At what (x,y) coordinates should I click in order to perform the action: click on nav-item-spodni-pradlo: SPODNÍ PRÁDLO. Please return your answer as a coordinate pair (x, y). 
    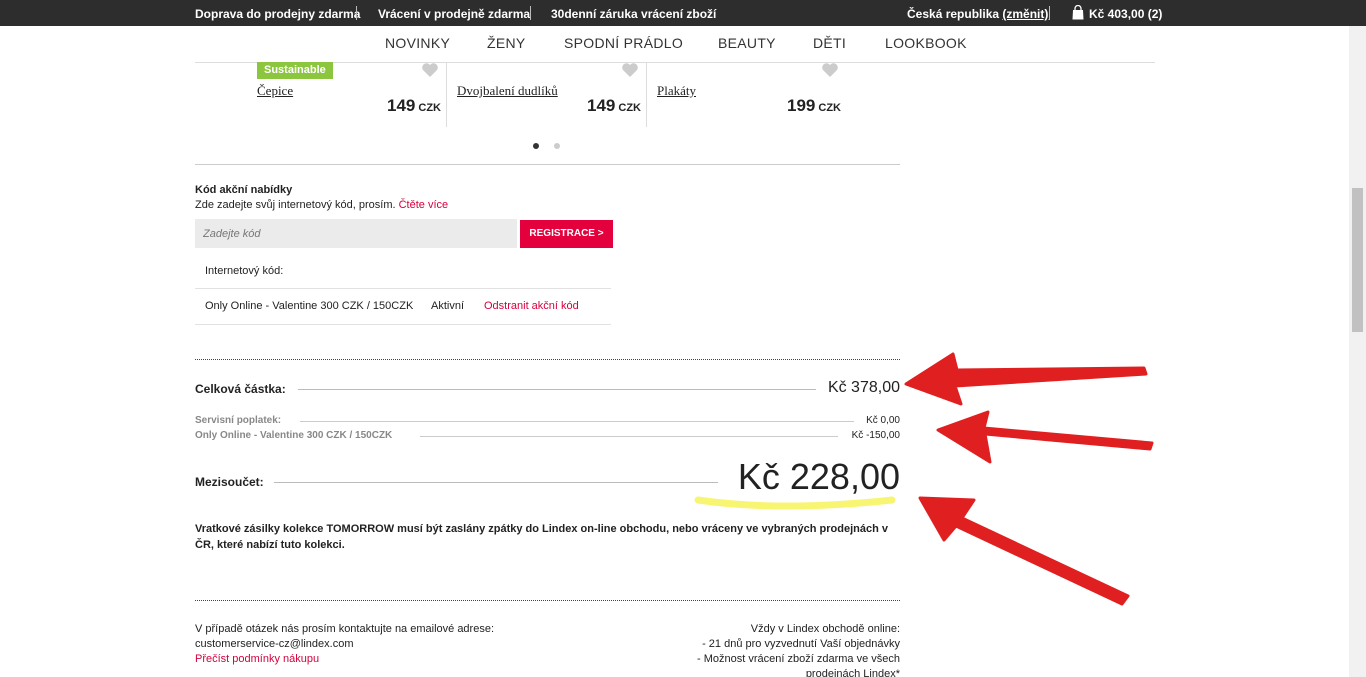
    Looking at the image, I should click on (623, 43).